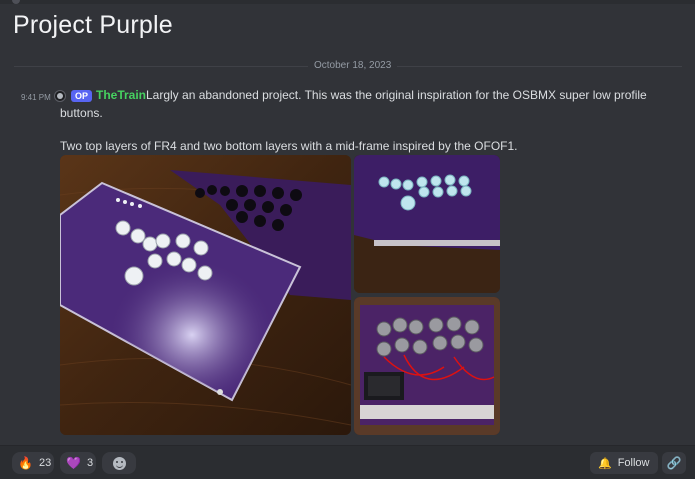 Image resolution: width=695 pixels, height=479 pixels. What do you see at coordinates (347, 462) in the screenshot?
I see `post-footer: 🔥 23 💜 3 🔔 Follow 🔗` at bounding box center [347, 462].